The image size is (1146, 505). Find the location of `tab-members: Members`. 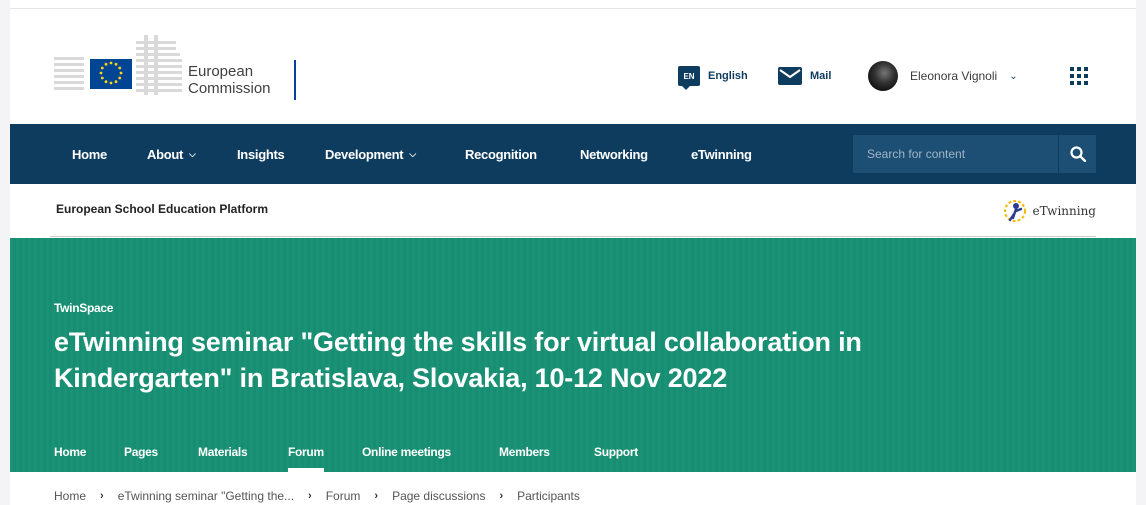

tab-members: Members is located at coordinates (524, 453).